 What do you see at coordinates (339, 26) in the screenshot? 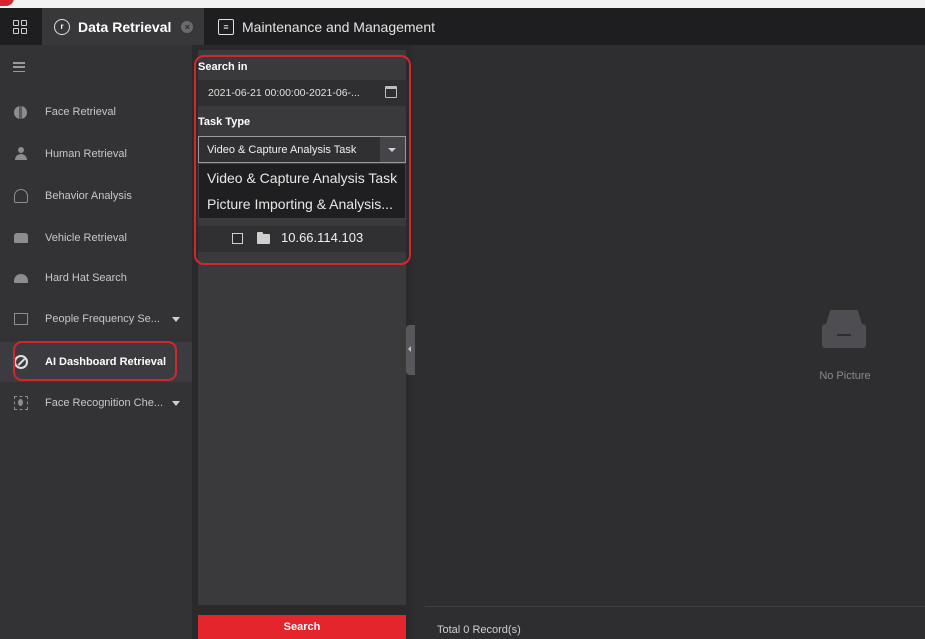
I see `tab-label: Maintenance and Management` at bounding box center [339, 26].